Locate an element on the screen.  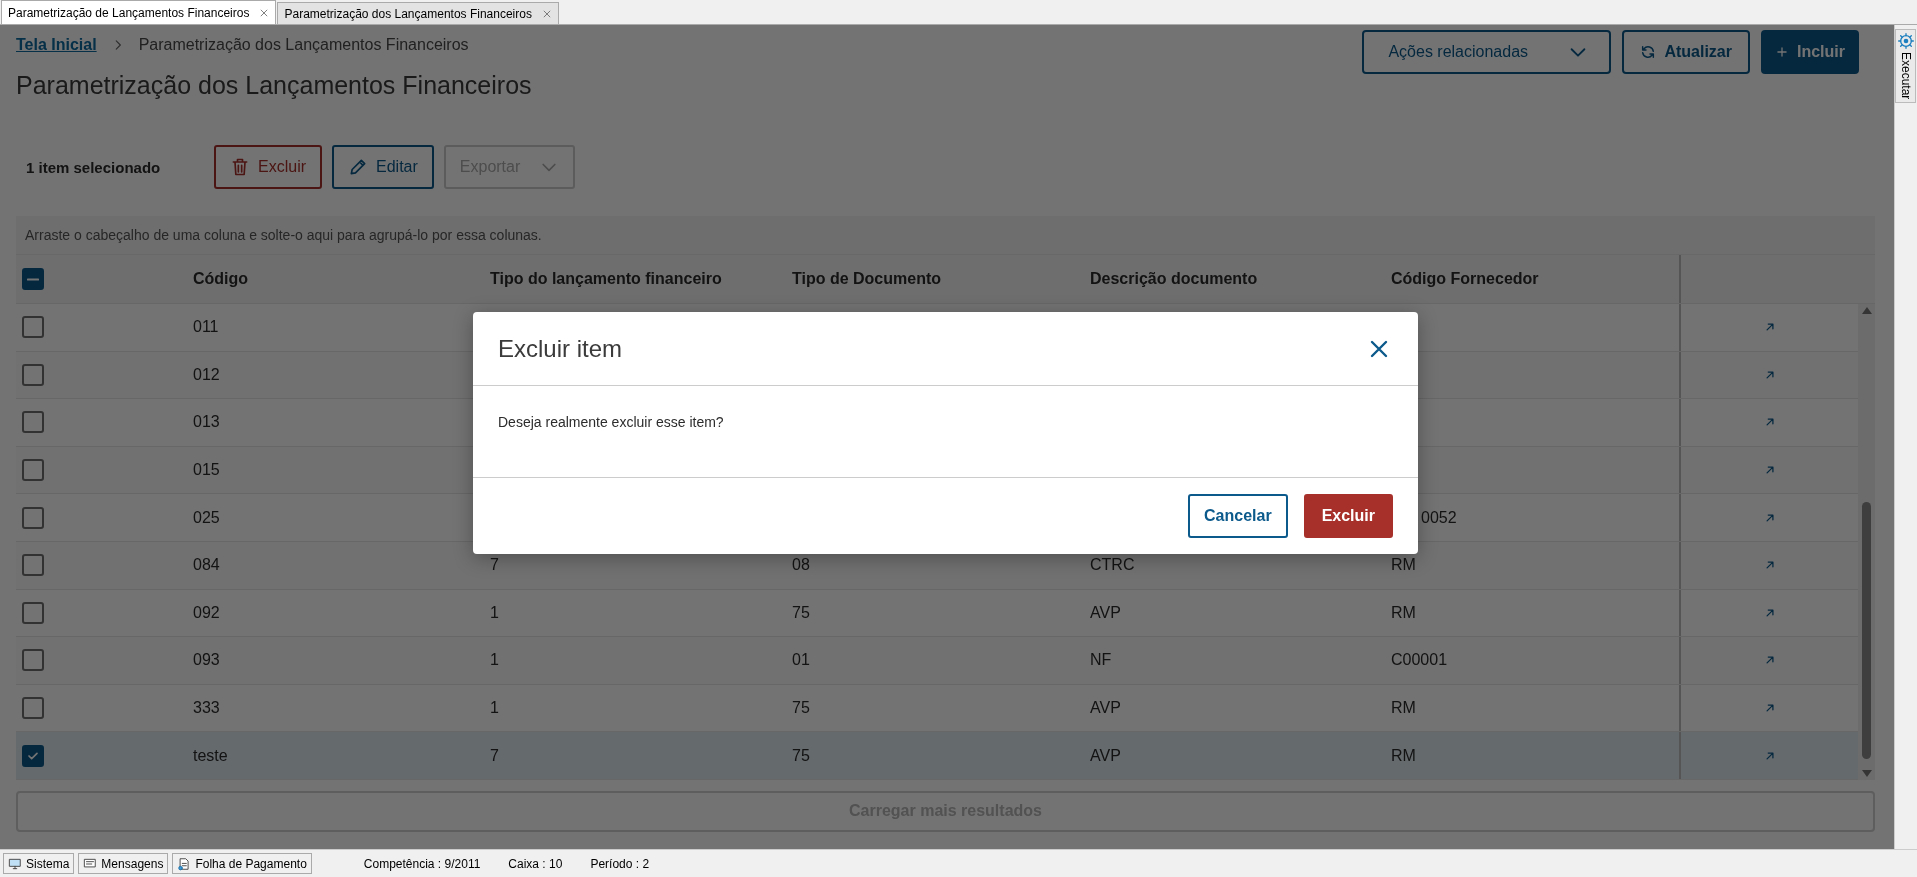
column-header: Tipo de Documento is located at coordinates (867, 279).